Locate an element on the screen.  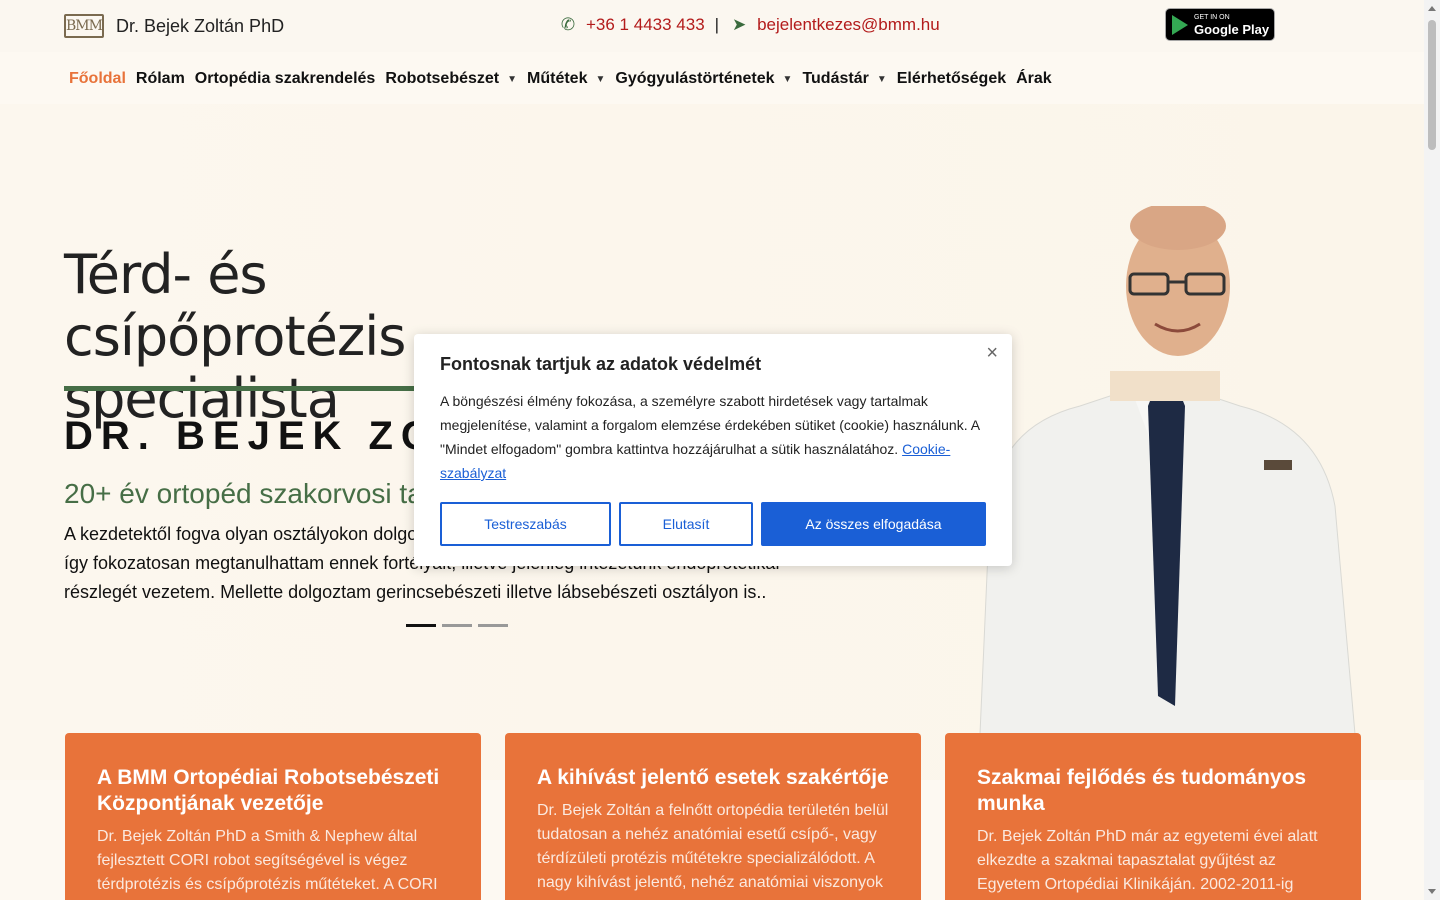
cookie-title: Fontosnak tartjuk az adatok védelmét is located at coordinates (601, 364).